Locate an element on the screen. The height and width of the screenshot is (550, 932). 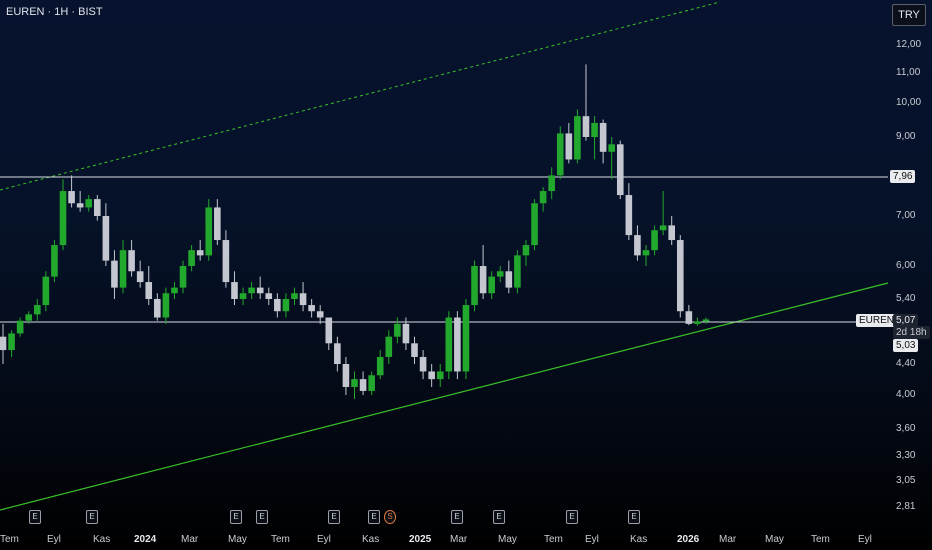
price-tick: 11,00 is located at coordinates (908, 72).